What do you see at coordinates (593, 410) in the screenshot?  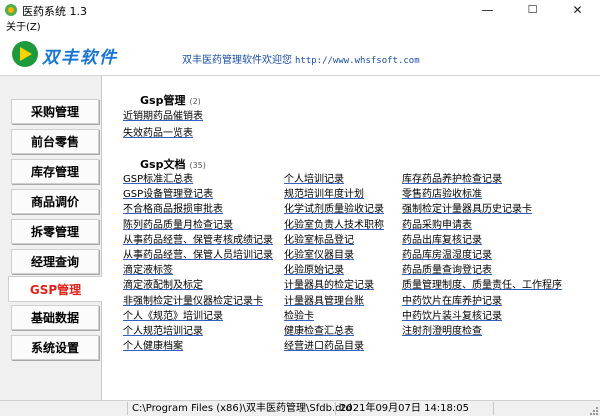 I see `resize-grip-icon` at bounding box center [593, 410].